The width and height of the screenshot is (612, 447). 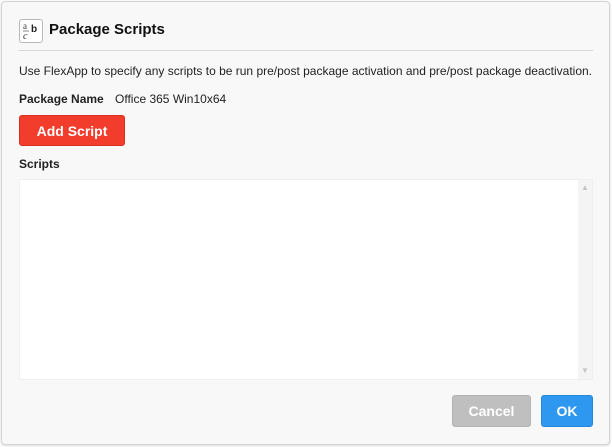 I want to click on scripts-scrollbar: ▲ ▼, so click(x=585, y=279).